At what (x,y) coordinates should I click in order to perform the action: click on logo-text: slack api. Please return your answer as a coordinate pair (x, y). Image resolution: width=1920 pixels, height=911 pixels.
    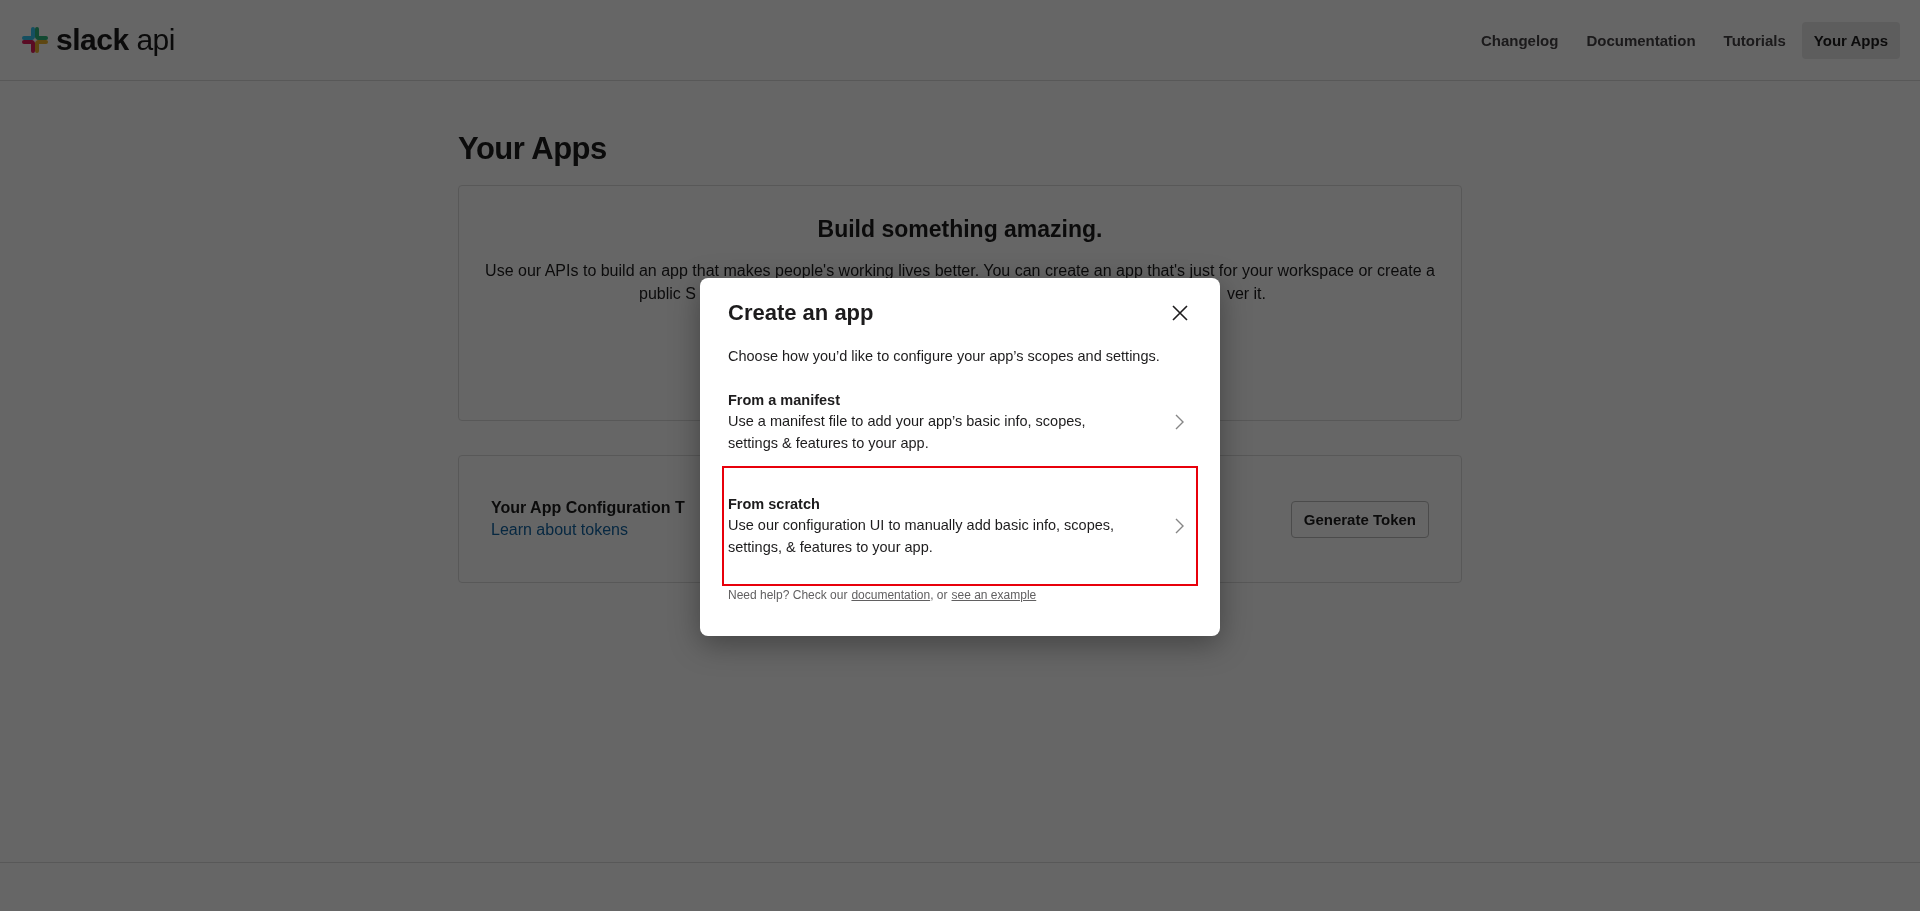
    Looking at the image, I should click on (115, 40).